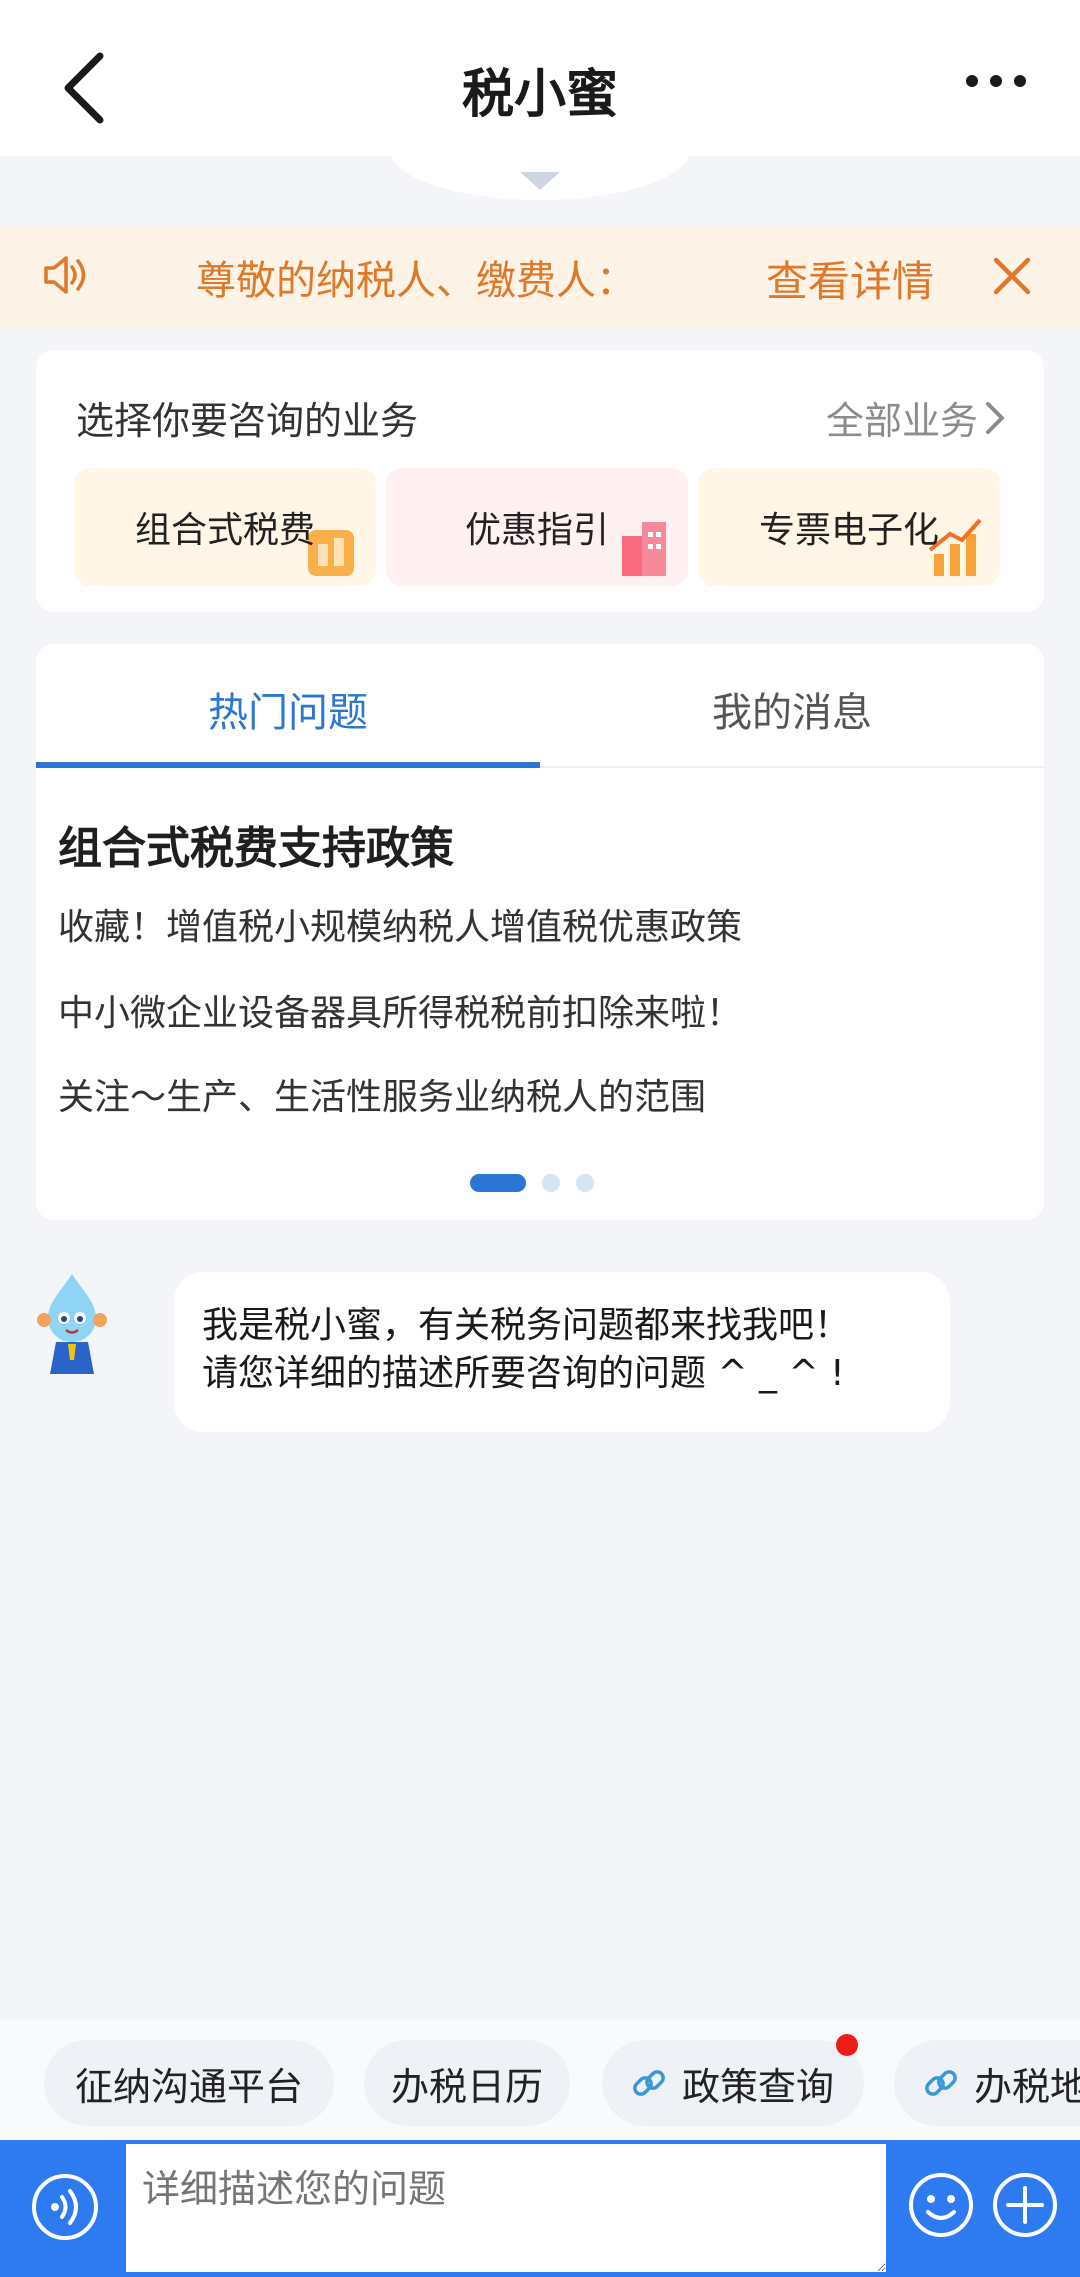  I want to click on chip-communication-platform: 征纳沟通平台, so click(189, 2083).